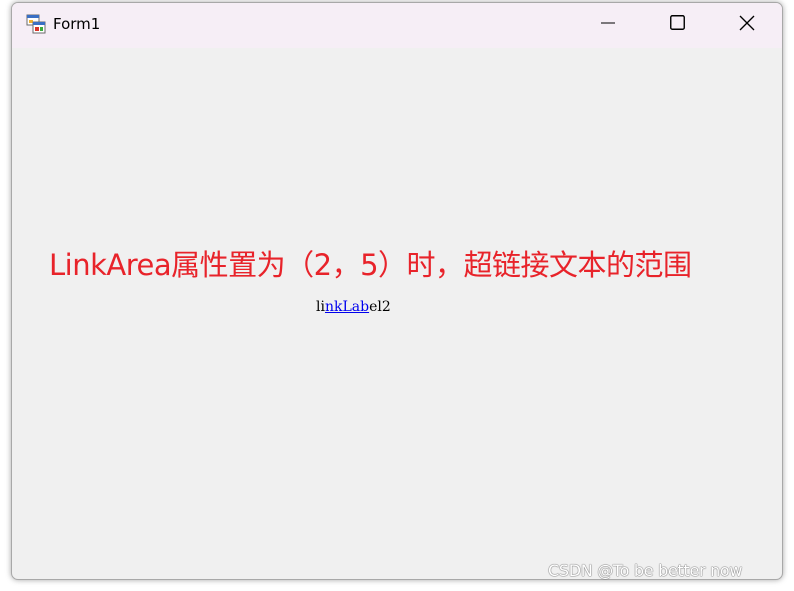 The image size is (794, 591). What do you see at coordinates (36, 24) in the screenshot?
I see `app-icon` at bounding box center [36, 24].